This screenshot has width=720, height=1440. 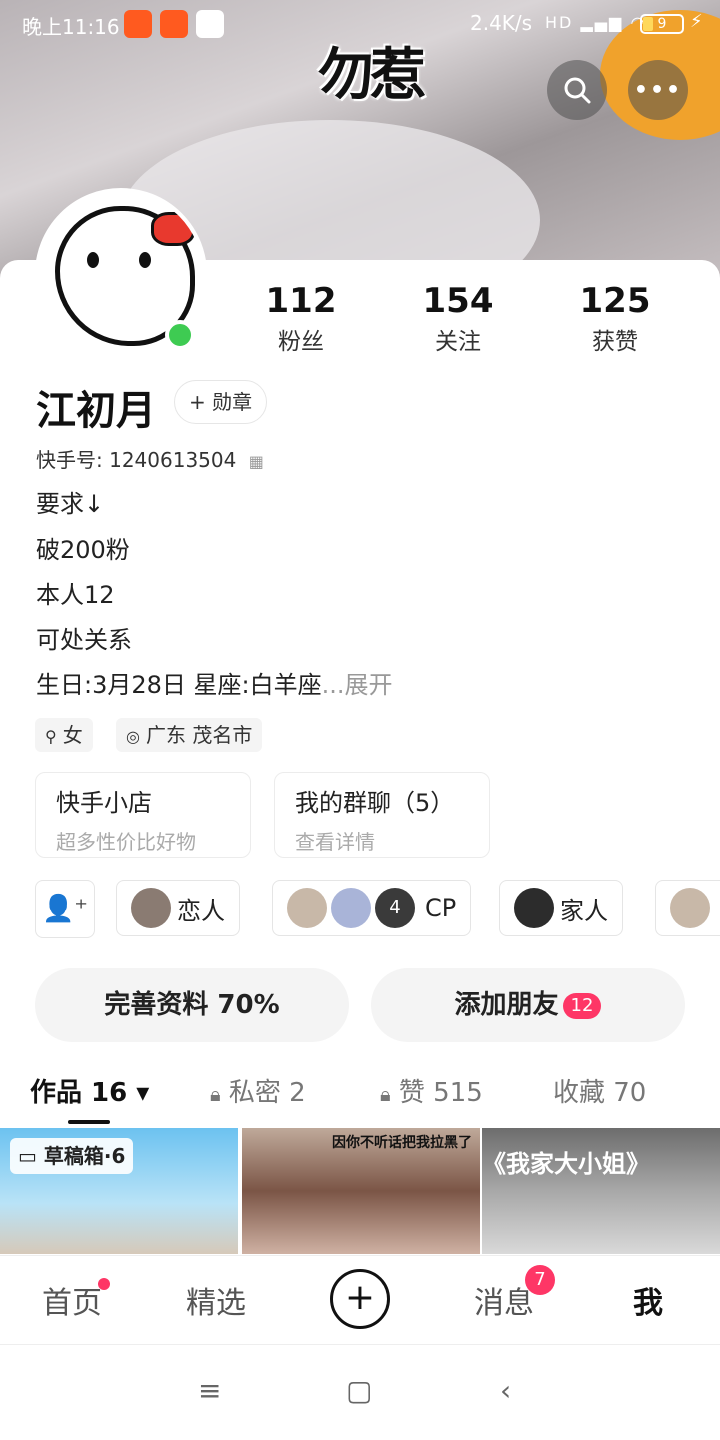 What do you see at coordinates (395, 908) in the screenshot?
I see `more-count-avatar: 4` at bounding box center [395, 908].